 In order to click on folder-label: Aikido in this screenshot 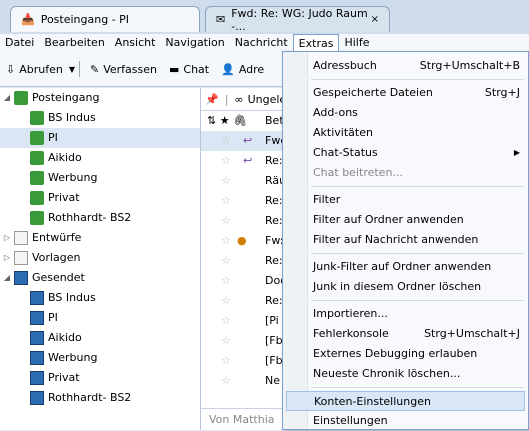, I will do `click(65, 337)`.